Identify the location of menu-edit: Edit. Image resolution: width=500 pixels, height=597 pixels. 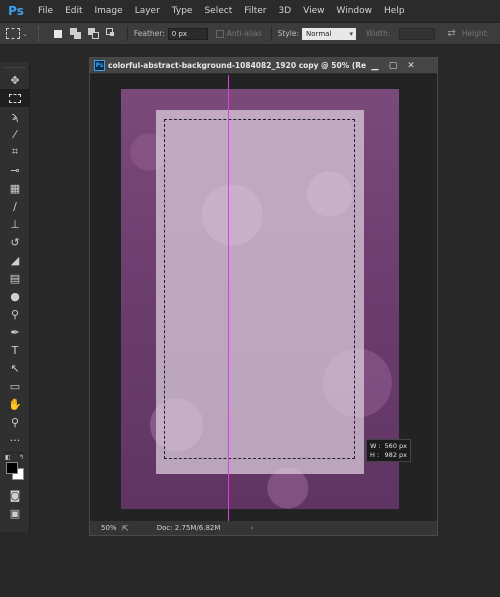
(73, 11).